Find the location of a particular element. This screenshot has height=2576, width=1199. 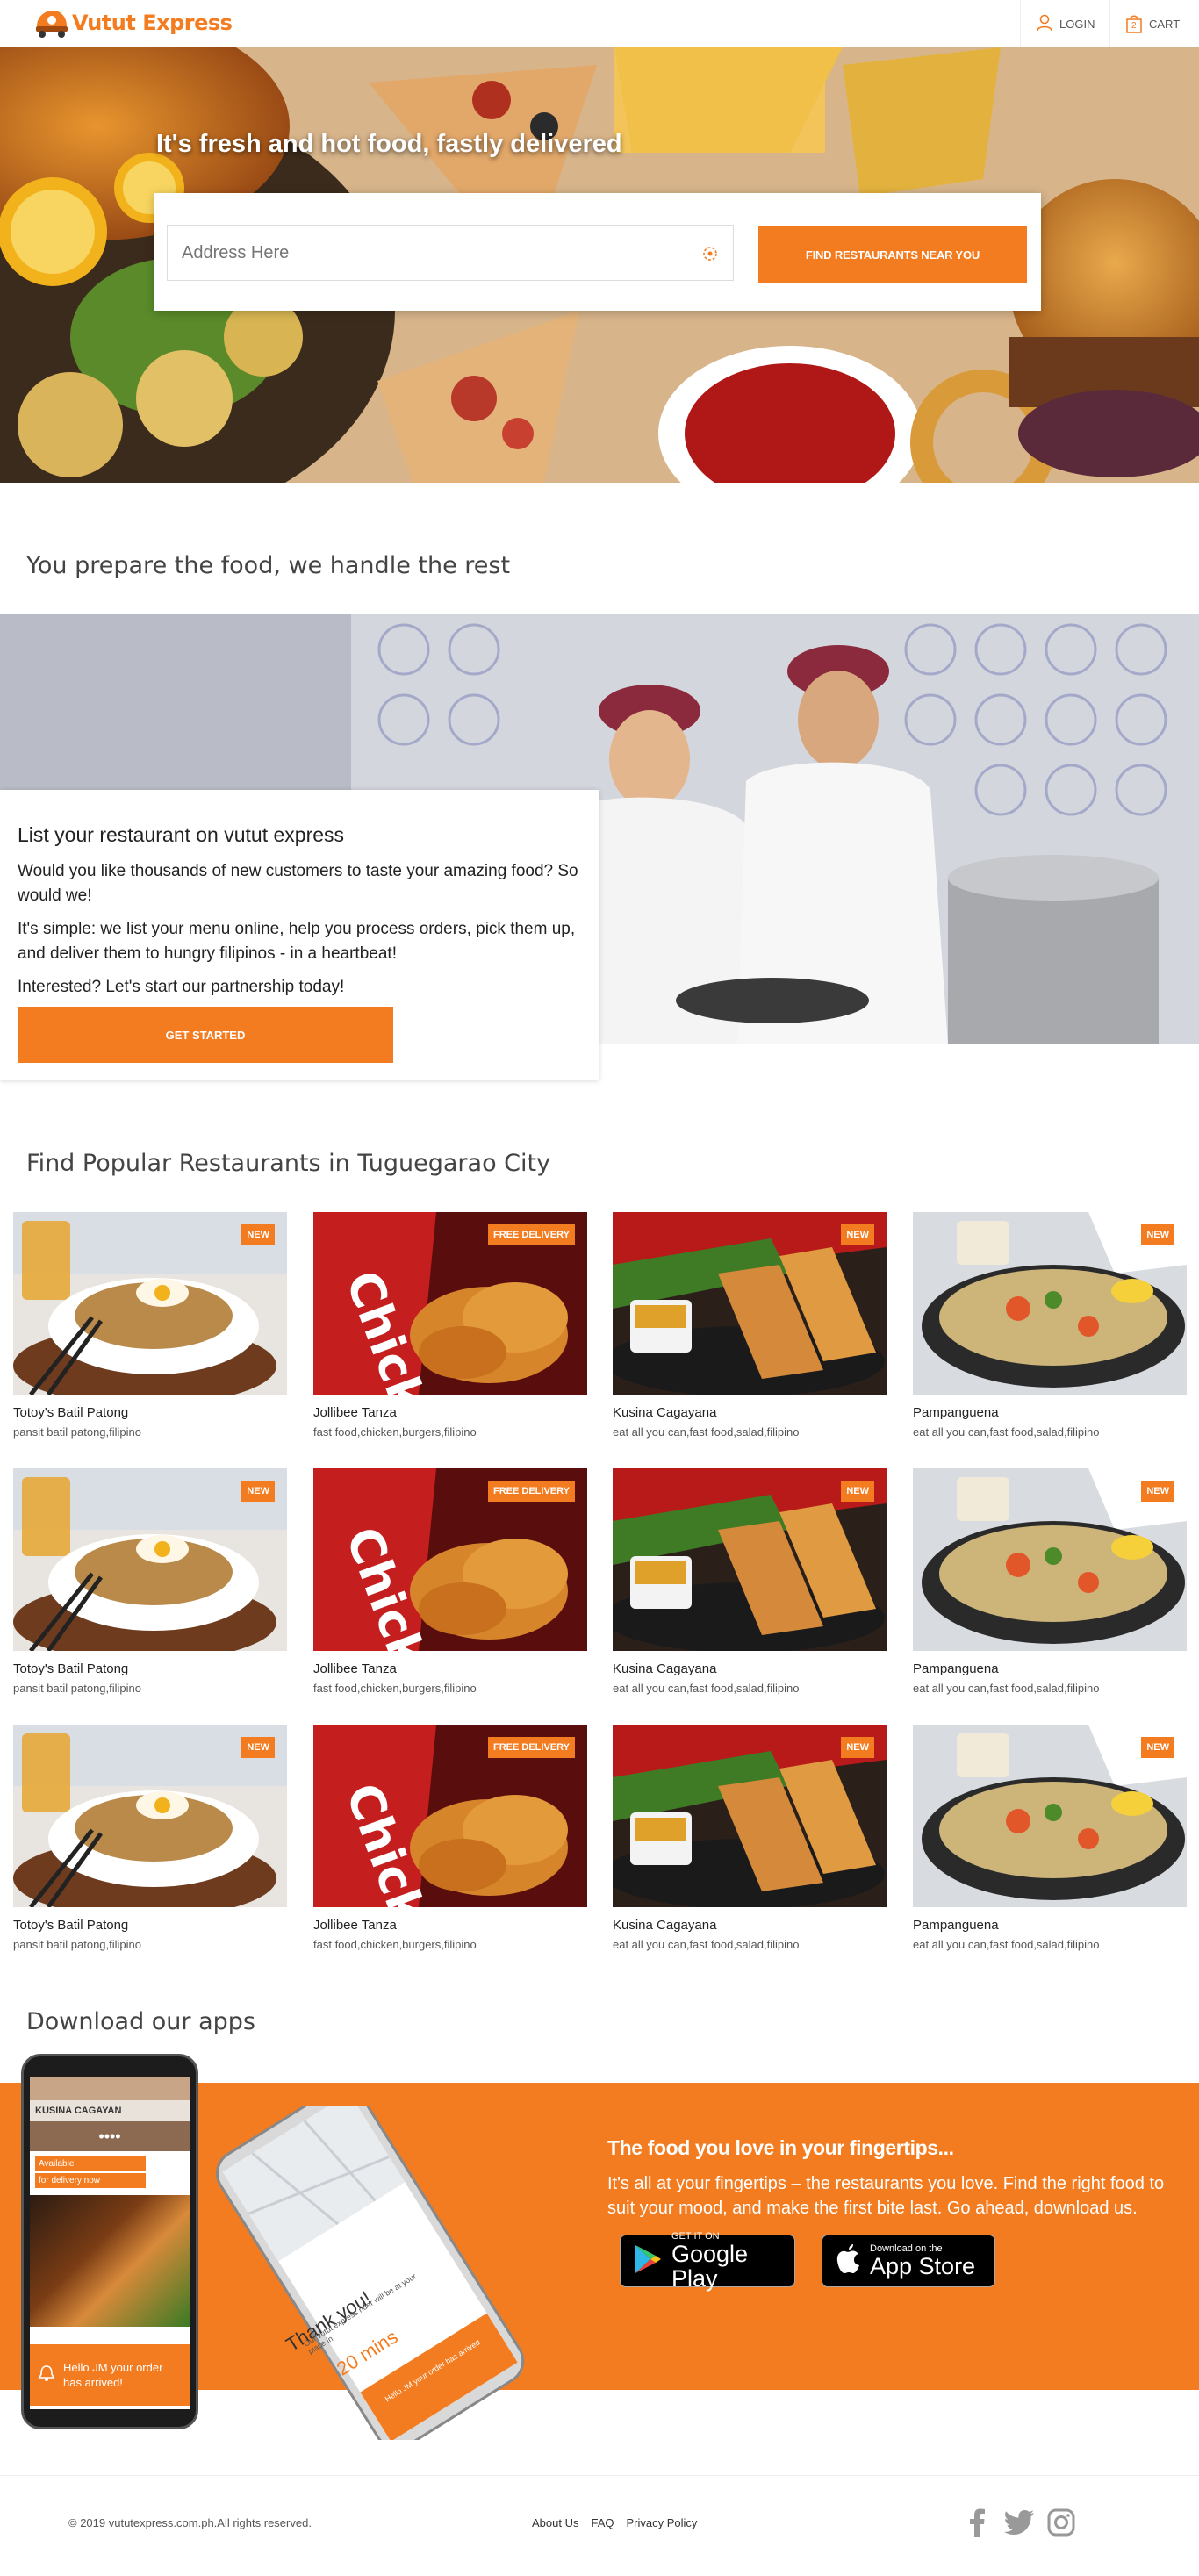

footer-link-about: About Us is located at coordinates (555, 2522).